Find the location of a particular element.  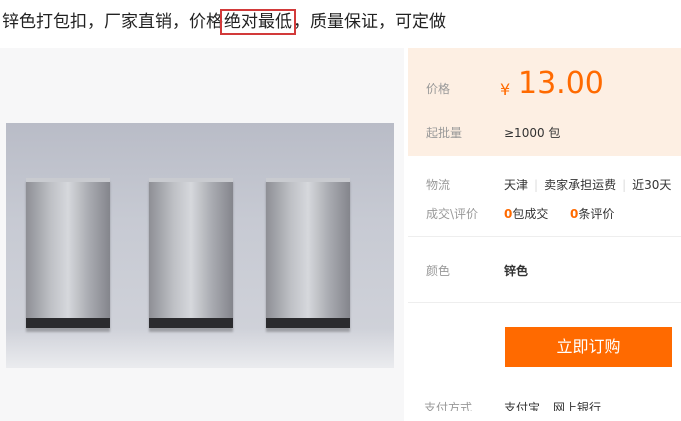

product-title-suffix: ，质量保证，可定做 is located at coordinates (369, 22).